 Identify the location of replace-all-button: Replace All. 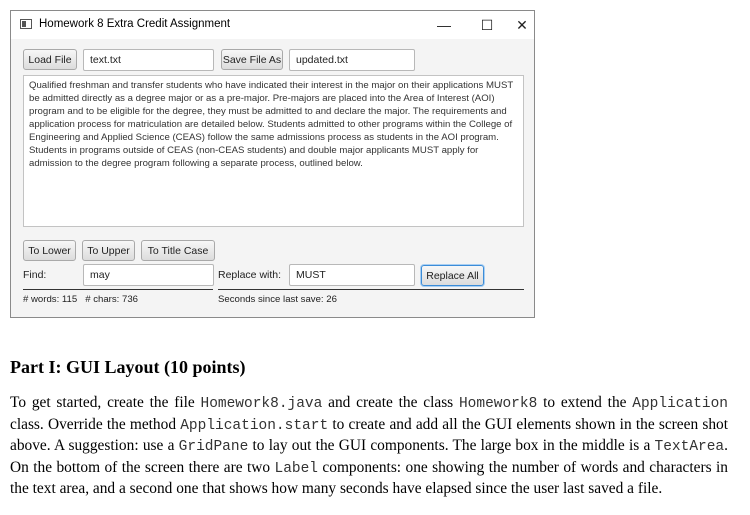
(452, 275).